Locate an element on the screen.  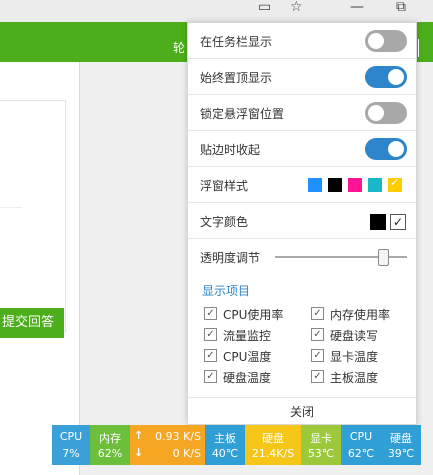
favorite-star-icon: ☆ is located at coordinates (296, 7).